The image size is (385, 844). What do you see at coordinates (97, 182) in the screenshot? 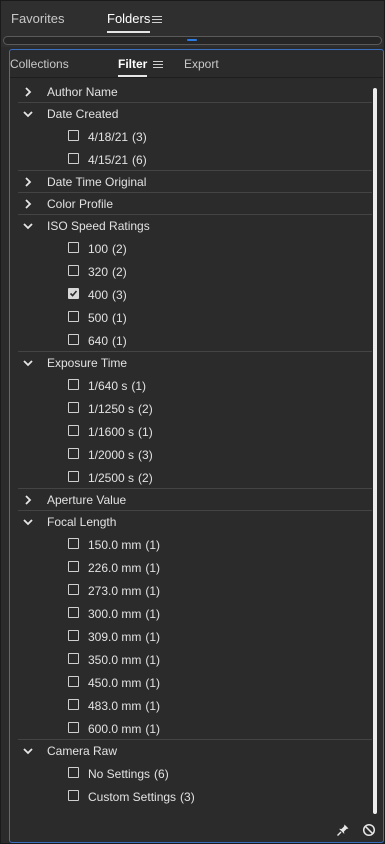
I see `category-label: Date Time Original` at bounding box center [97, 182].